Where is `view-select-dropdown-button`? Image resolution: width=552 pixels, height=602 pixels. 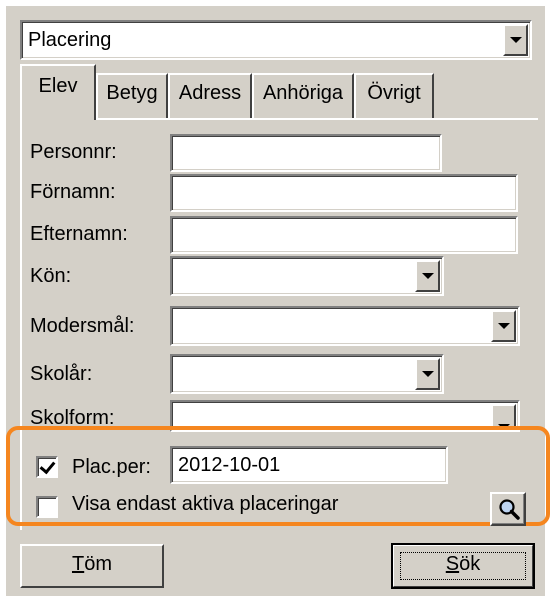 view-select-dropdown-button is located at coordinates (515, 40).